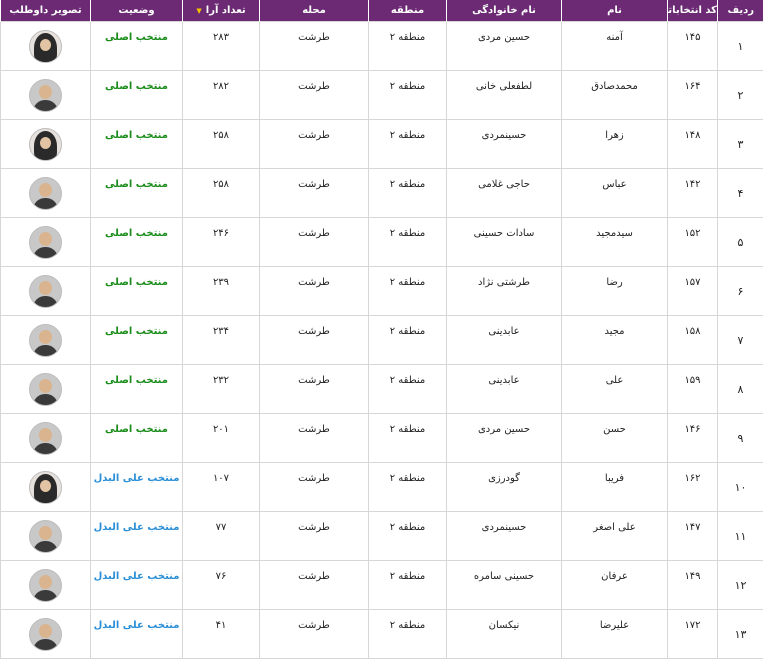  Describe the element at coordinates (226, 10) in the screenshot. I see `col-header-votes-label: تعداد آرا` at that location.